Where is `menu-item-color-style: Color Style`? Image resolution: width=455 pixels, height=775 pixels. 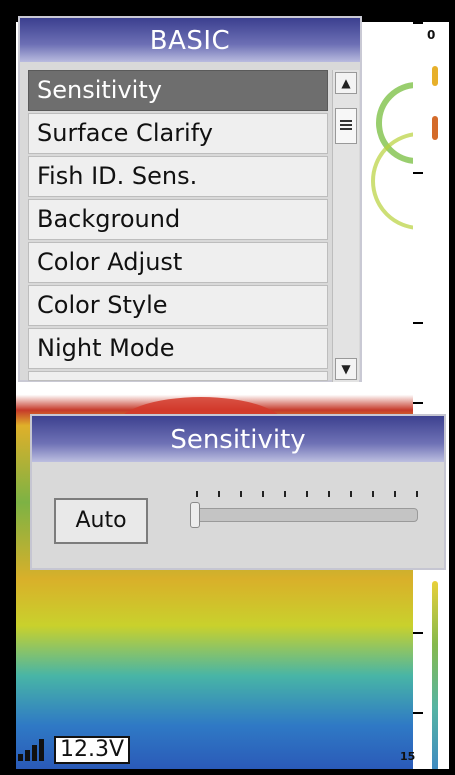 menu-item-color-style: Color Style is located at coordinates (178, 305).